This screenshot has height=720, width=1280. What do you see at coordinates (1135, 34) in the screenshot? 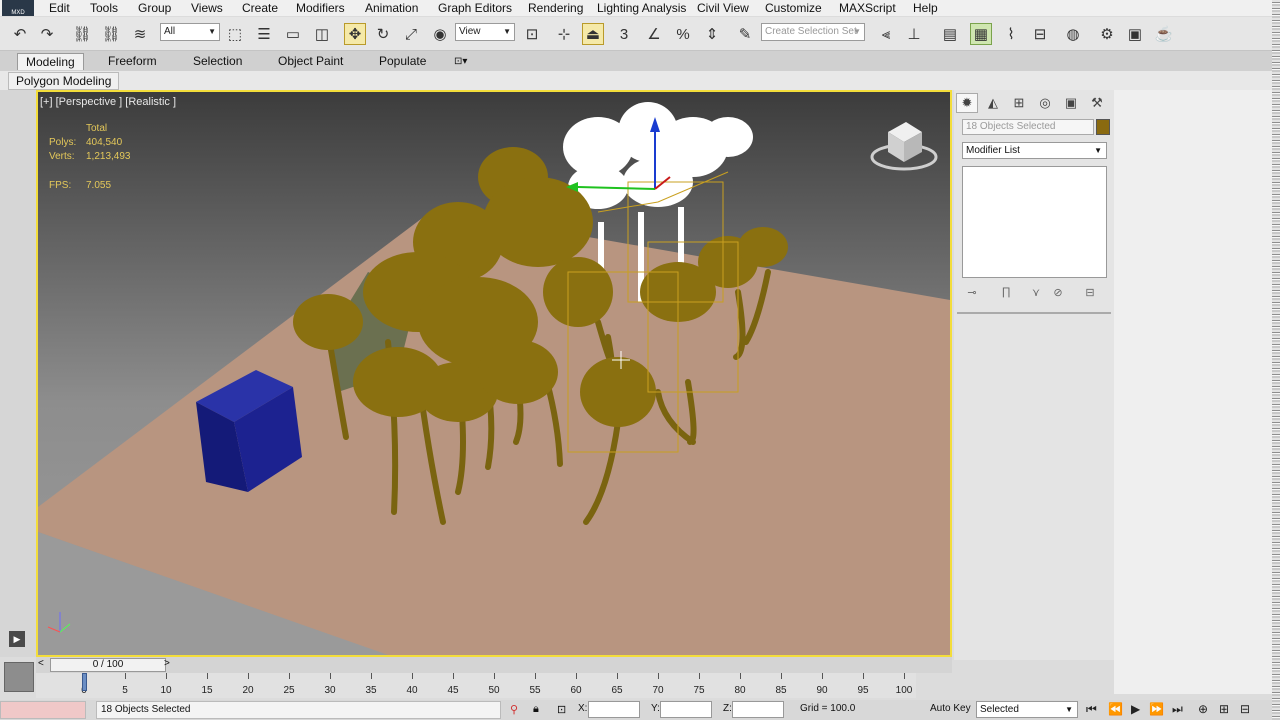
I see `rendered-frame-window-icon: ▣` at bounding box center [1135, 34].